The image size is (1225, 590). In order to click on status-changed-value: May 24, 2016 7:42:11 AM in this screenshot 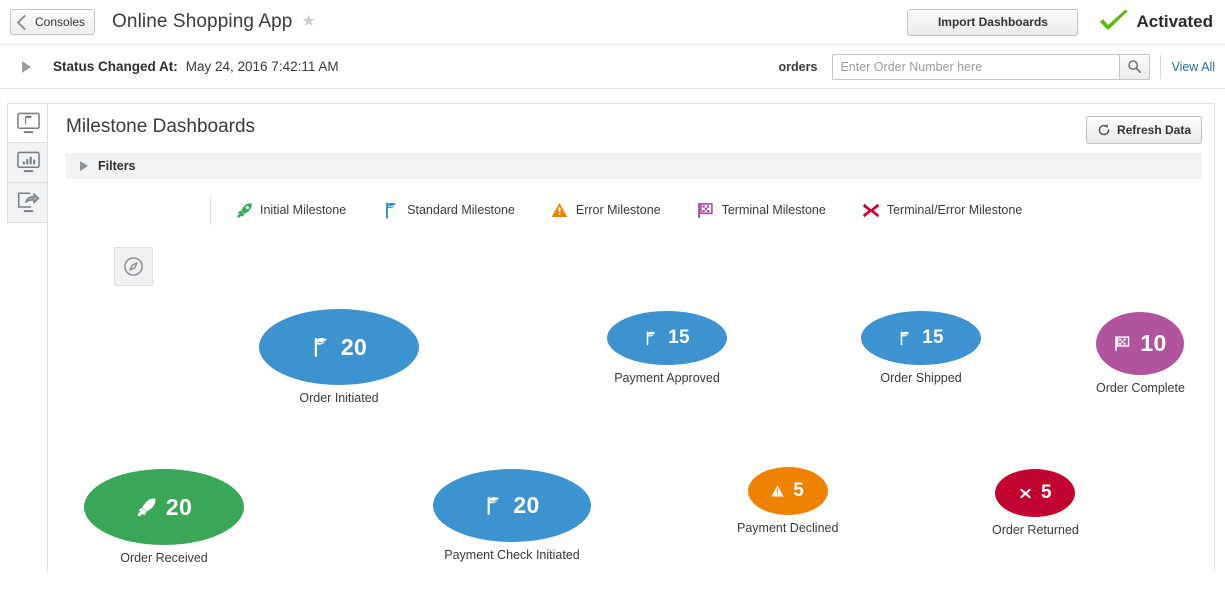, I will do `click(262, 66)`.